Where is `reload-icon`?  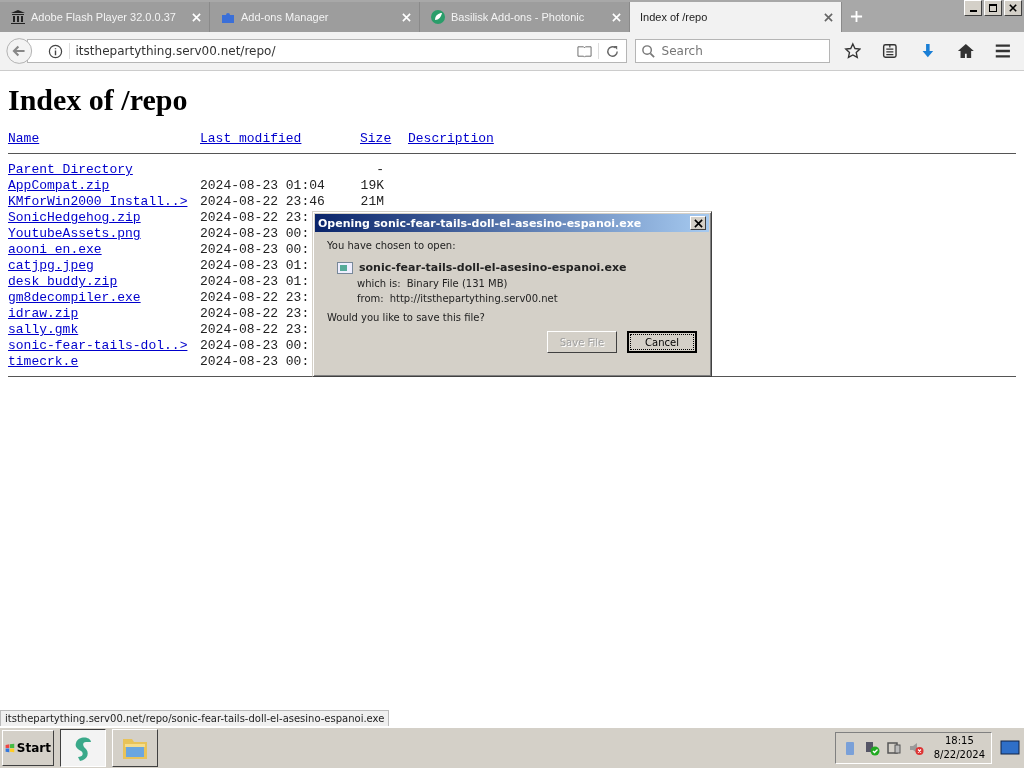
reload-icon is located at coordinates (612, 51).